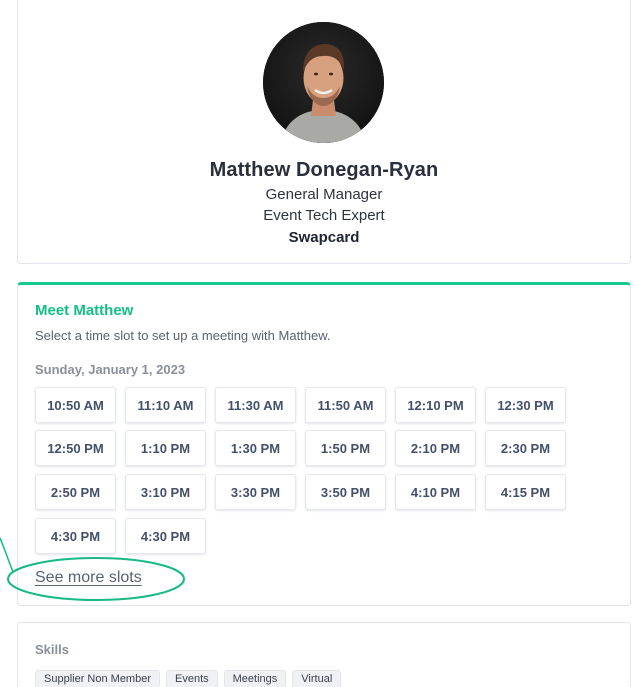 This screenshot has width=634, height=687. I want to click on see-more-slots-link: See more slots, so click(88, 578).